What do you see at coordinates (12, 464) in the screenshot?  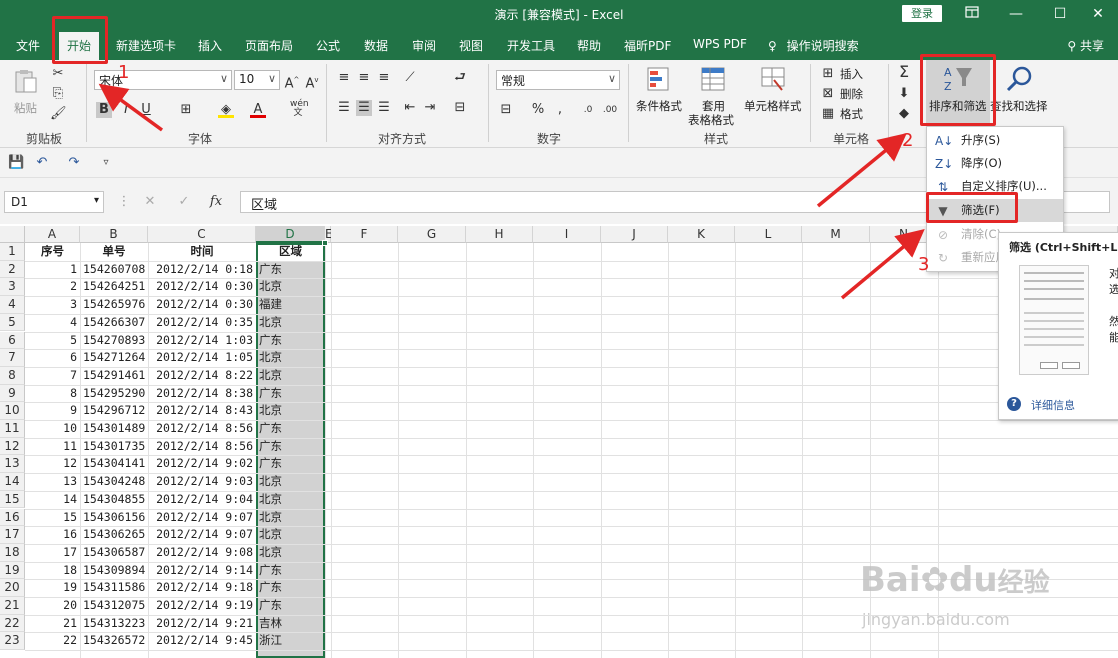 I see `row-header: 13` at bounding box center [12, 464].